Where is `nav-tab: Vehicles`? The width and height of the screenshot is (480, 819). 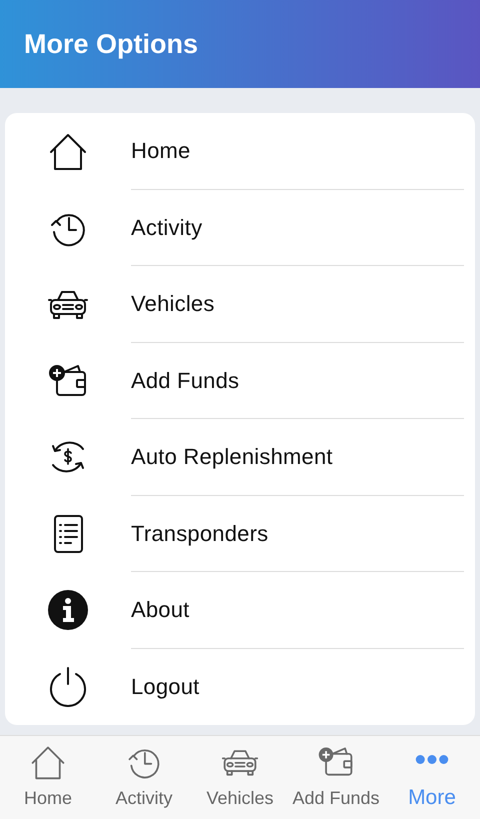 nav-tab: Vehicles is located at coordinates (240, 777).